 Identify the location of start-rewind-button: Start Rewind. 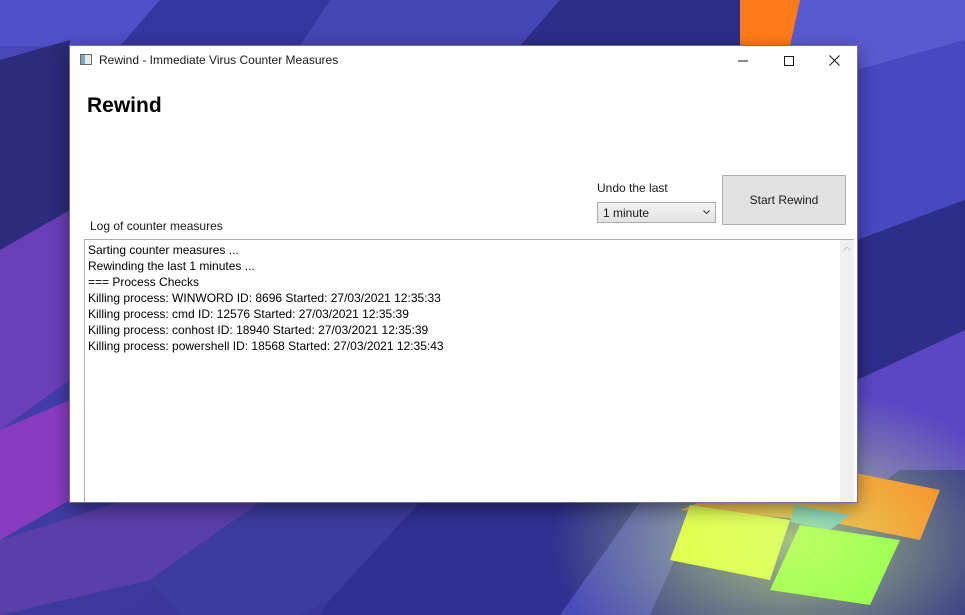
(784, 200).